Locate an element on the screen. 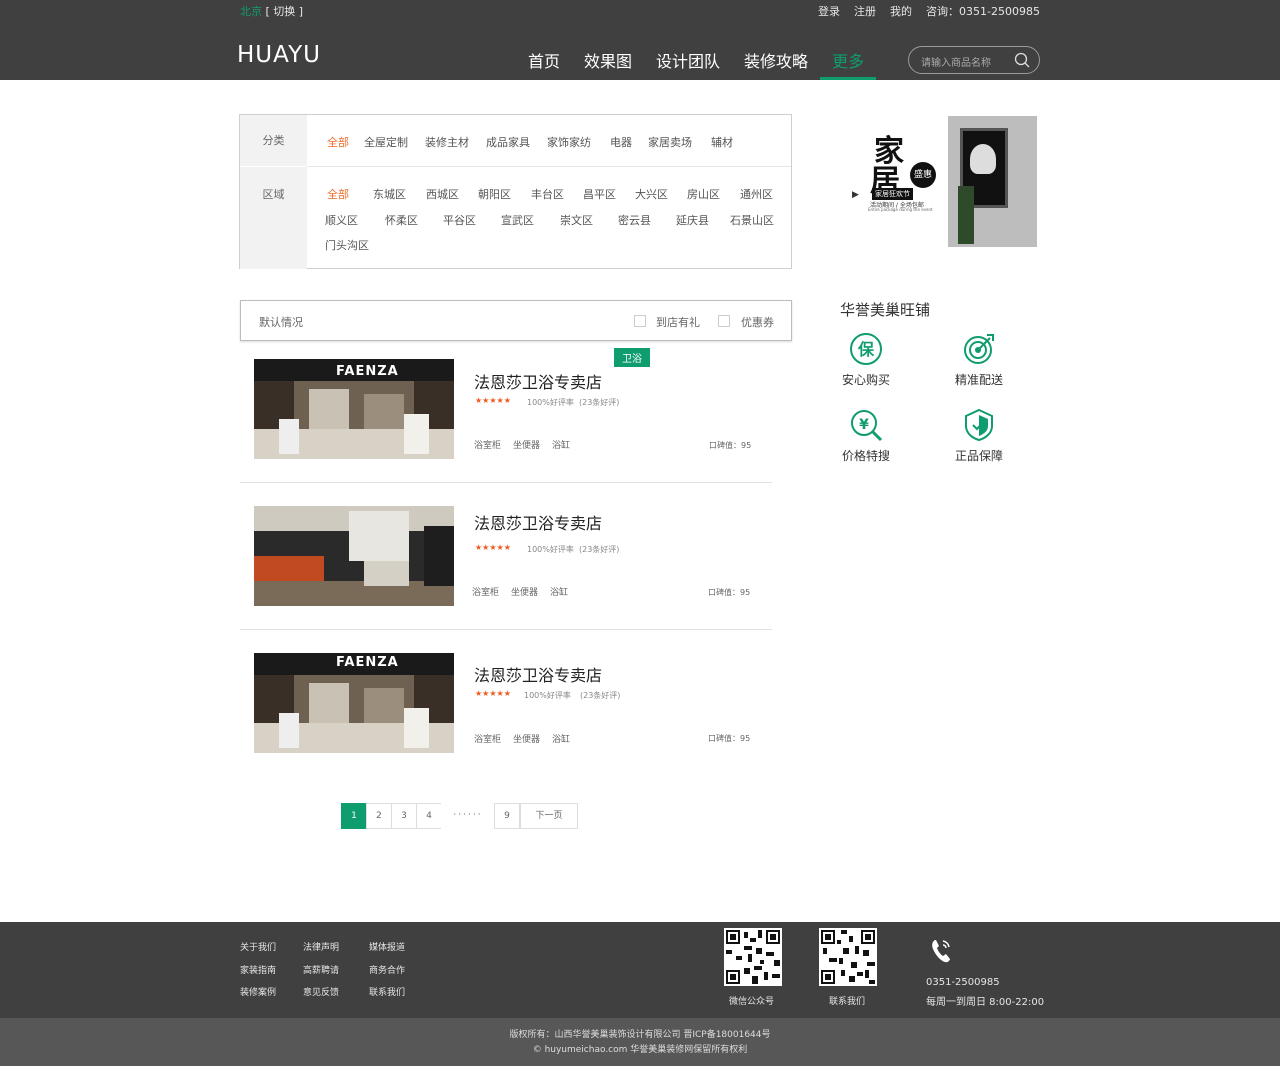  contact-qr-code is located at coordinates (848, 957).